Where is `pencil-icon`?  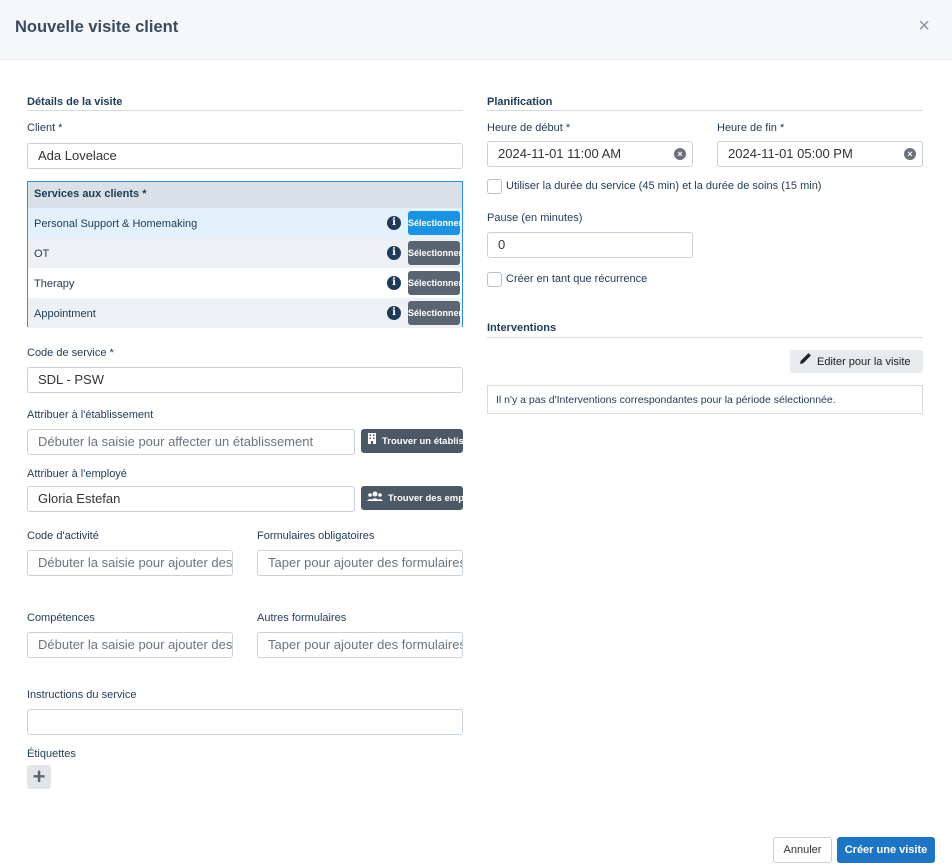
pencil-icon is located at coordinates (805, 361).